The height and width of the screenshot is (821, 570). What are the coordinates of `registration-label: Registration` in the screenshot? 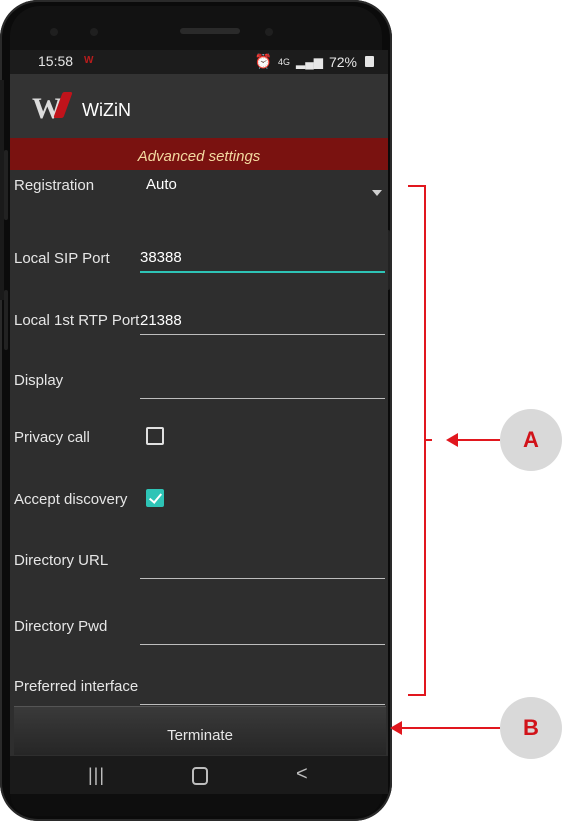 It's located at (54, 185).